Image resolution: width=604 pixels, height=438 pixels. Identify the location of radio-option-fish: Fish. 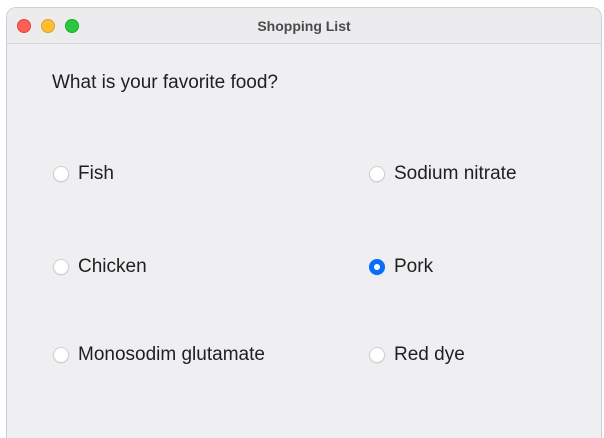
(83, 174).